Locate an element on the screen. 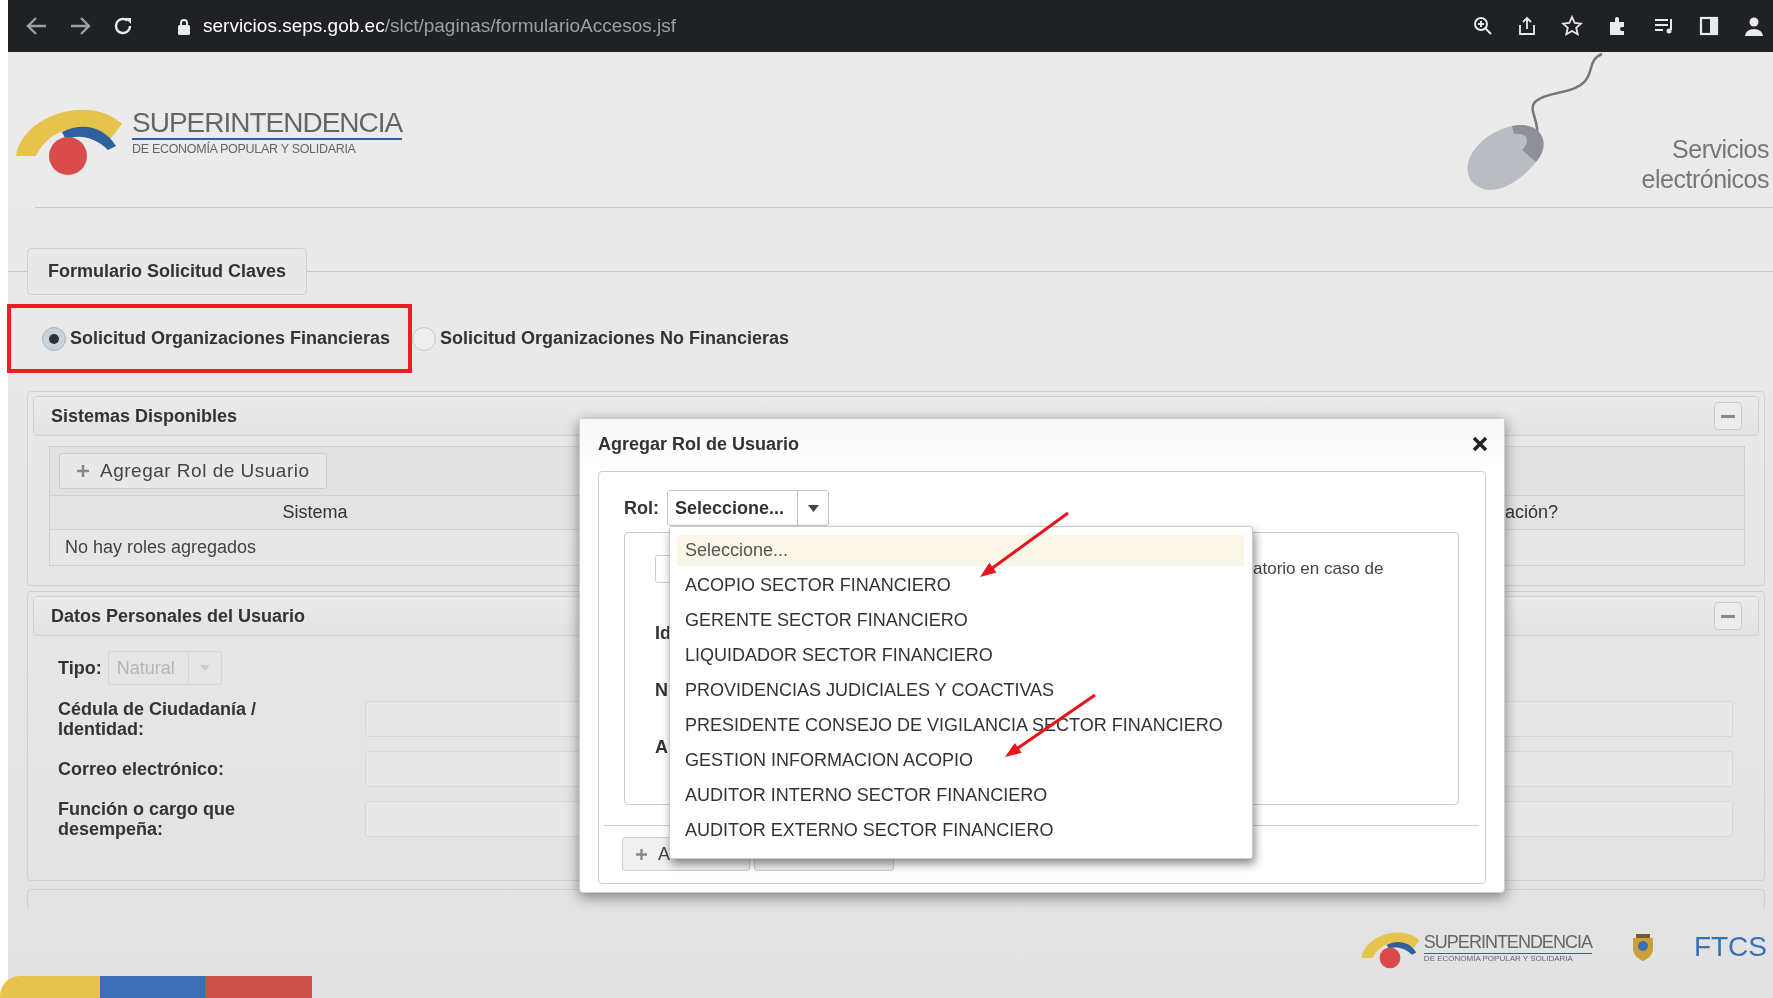 The height and width of the screenshot is (998, 1773). dropdown-option: LIQUIDADOR SECTOR FINANCIERO is located at coordinates (960, 655).